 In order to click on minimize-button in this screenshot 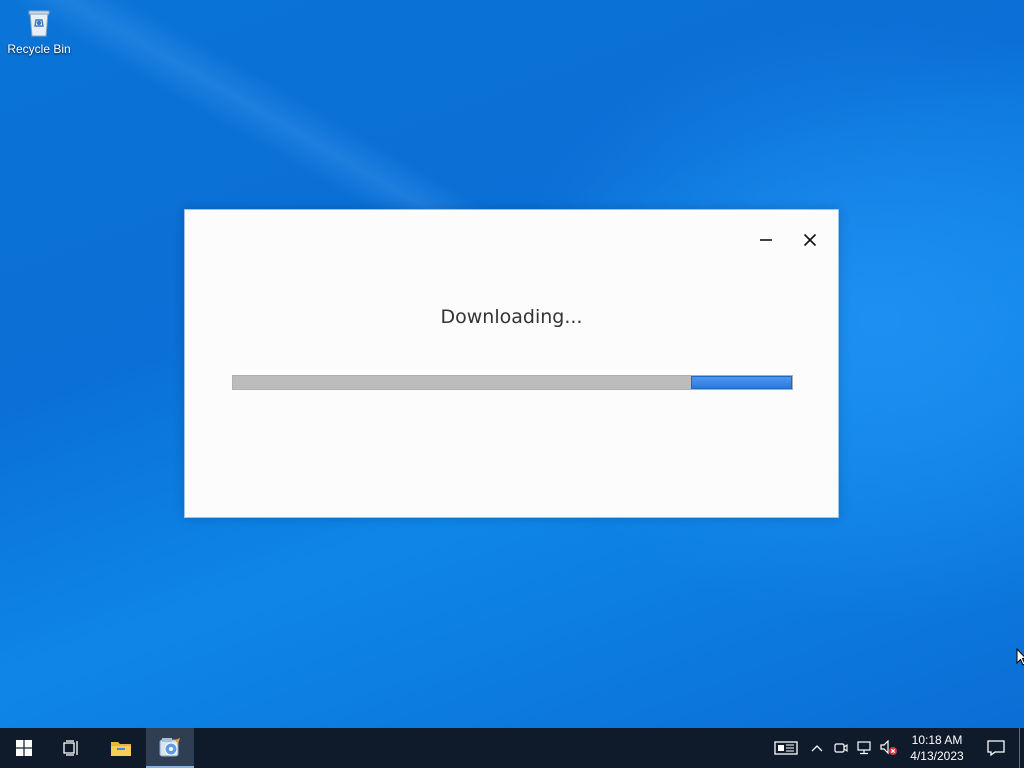, I will do `click(766, 240)`.